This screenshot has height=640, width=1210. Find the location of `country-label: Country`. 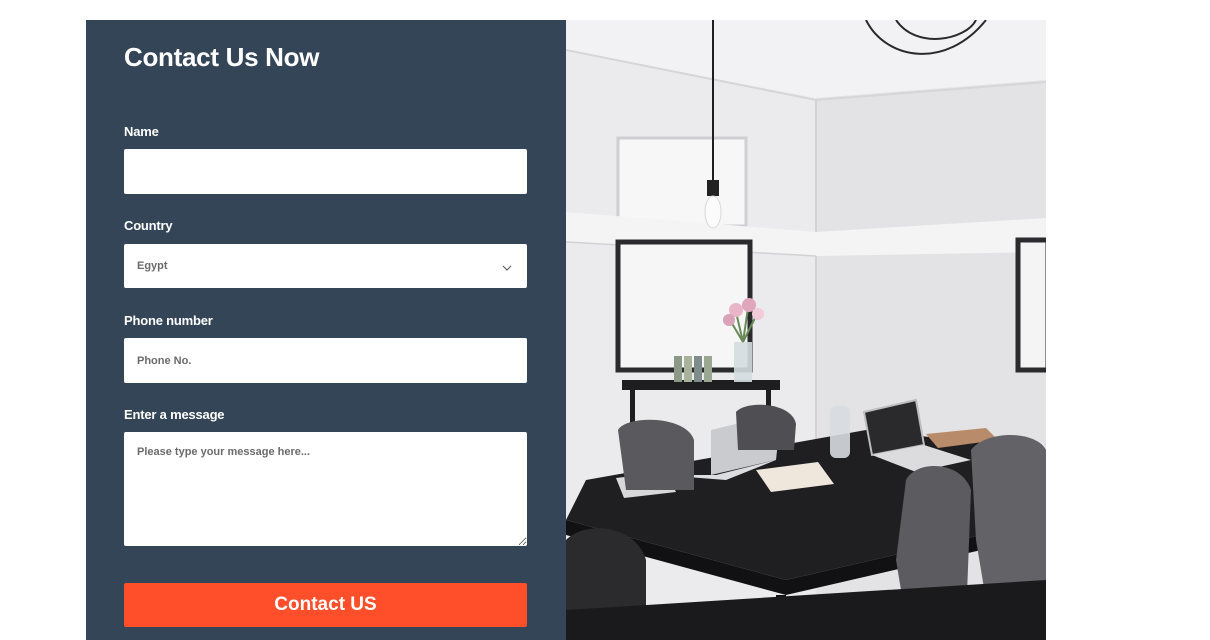

country-label: Country is located at coordinates (148, 225).